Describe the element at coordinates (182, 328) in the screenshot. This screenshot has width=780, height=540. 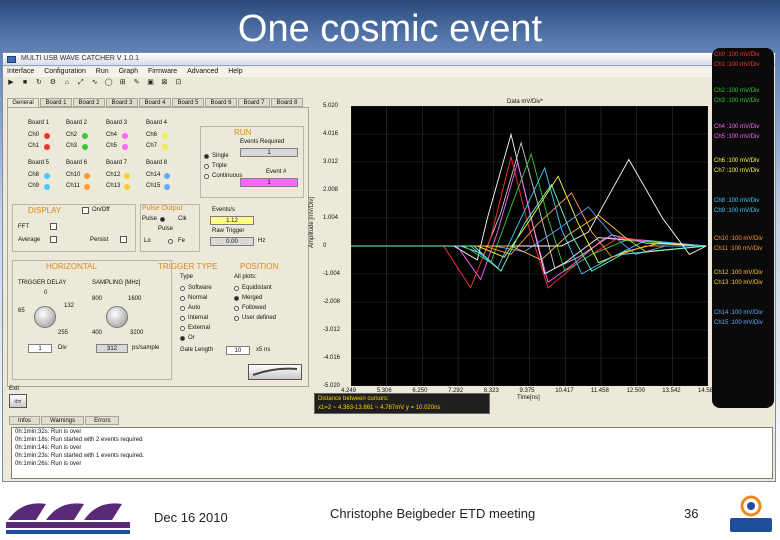
I see `trigger-external-radio` at that location.